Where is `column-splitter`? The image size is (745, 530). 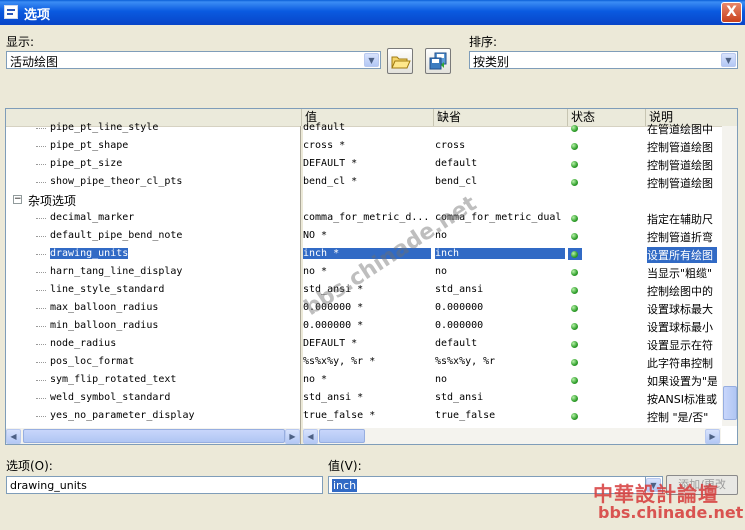
column-splitter is located at coordinates (301, 285).